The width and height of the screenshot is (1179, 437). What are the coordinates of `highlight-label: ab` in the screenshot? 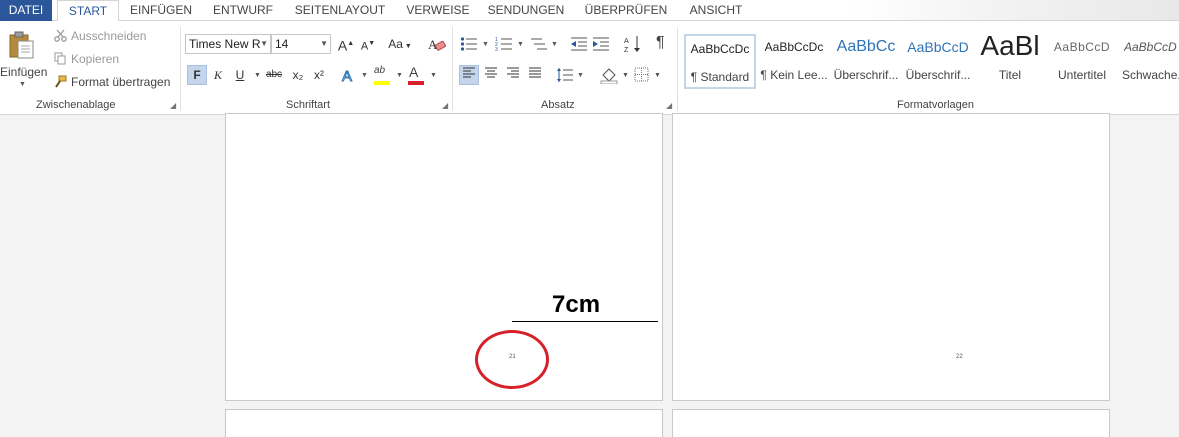 It's located at (380, 70).